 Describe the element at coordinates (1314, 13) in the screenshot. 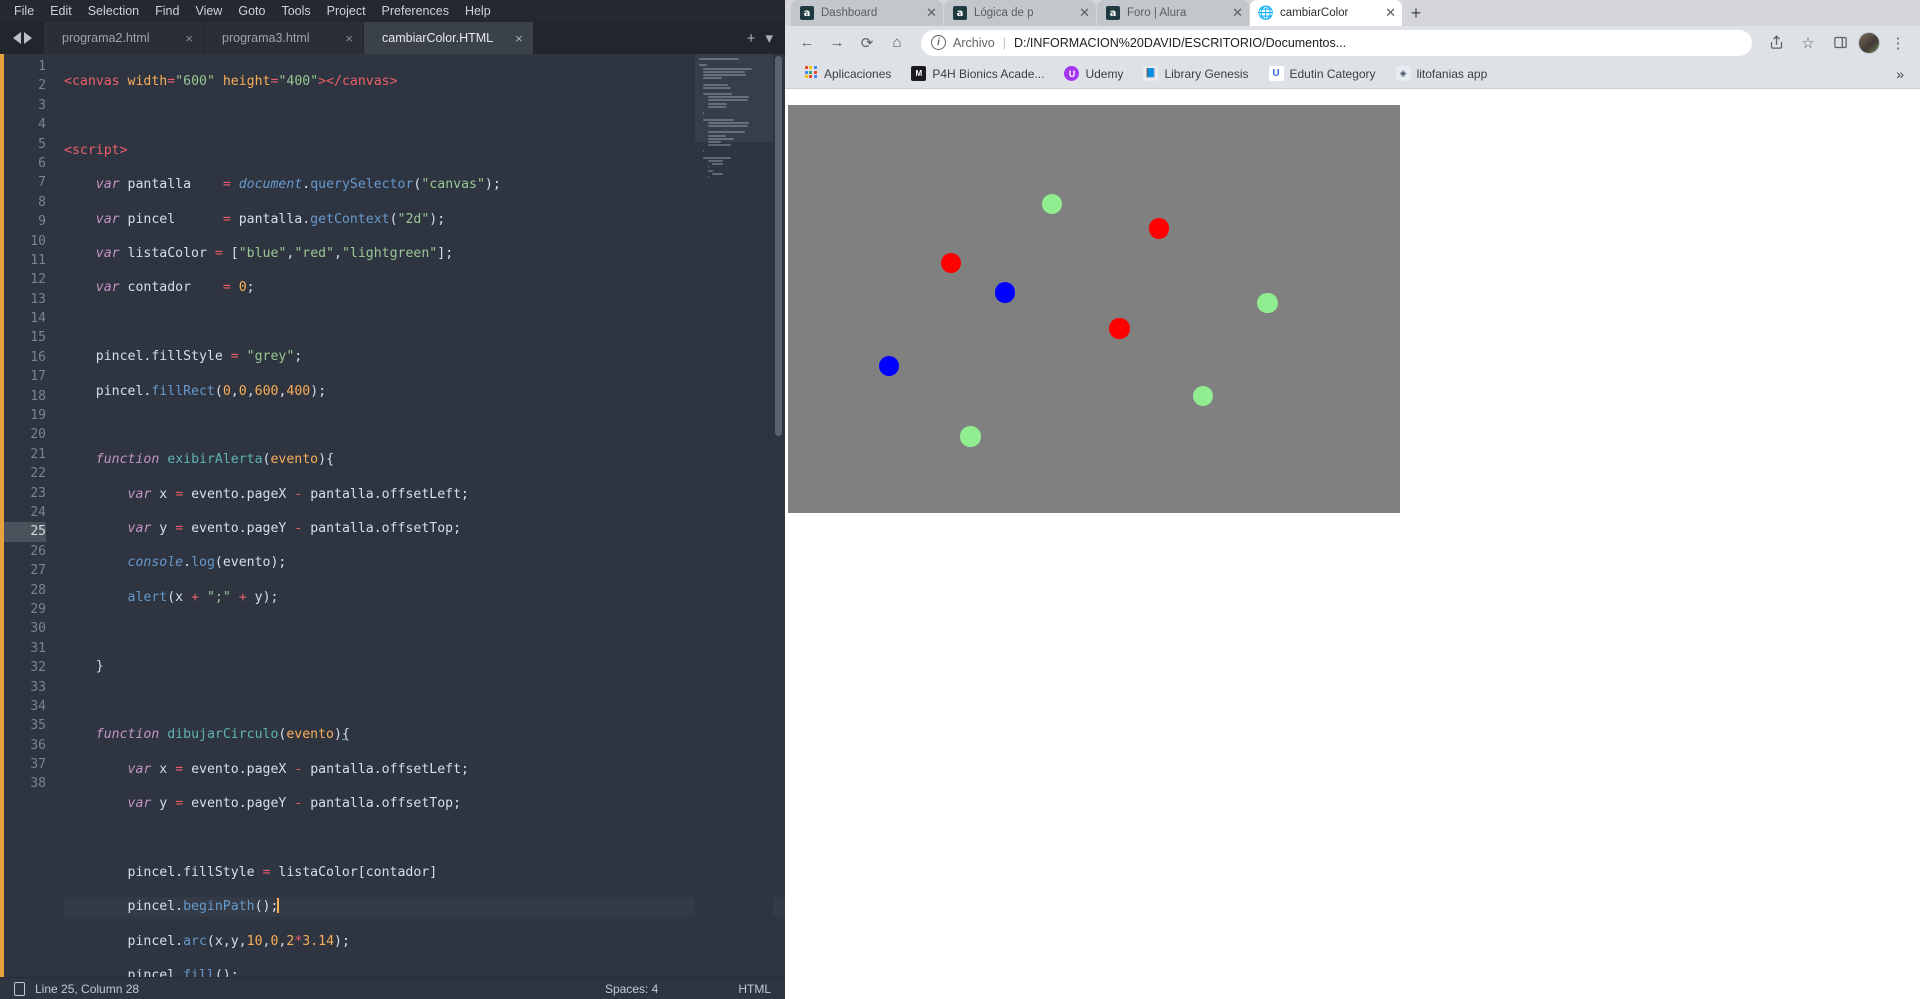

I see `browser-tab-label: cambiarColor` at that location.